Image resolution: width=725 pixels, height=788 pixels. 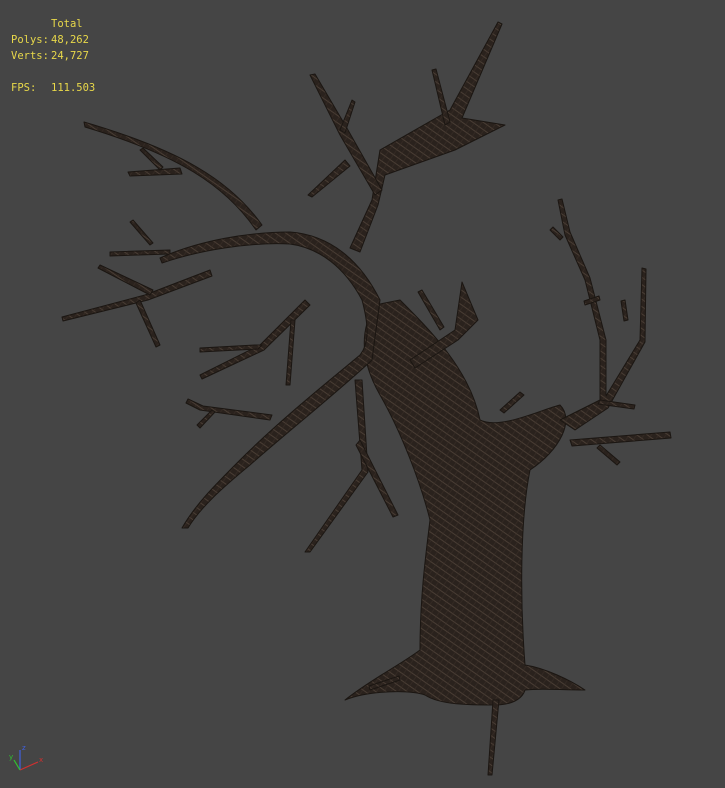 What do you see at coordinates (24, 748) in the screenshot?
I see `axis-z-label: z` at bounding box center [24, 748].